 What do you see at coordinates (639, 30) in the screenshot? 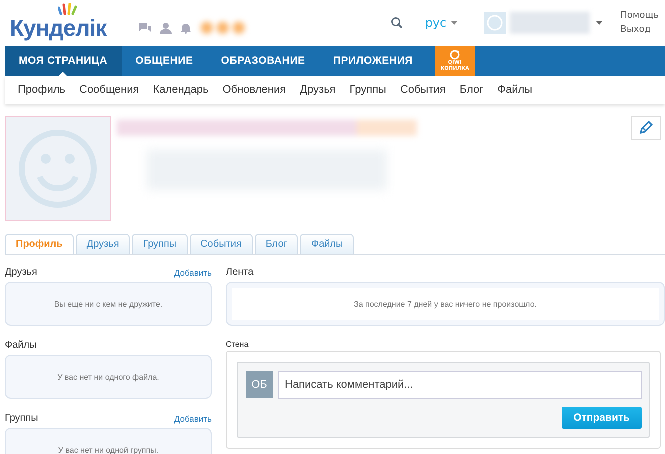
I see `header-link: Выход` at bounding box center [639, 30].